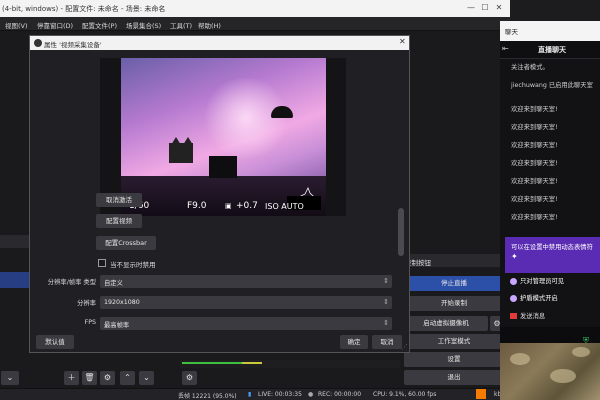 This screenshot has height=400, width=600. What do you see at coordinates (122, 302) in the screenshot?
I see `resolution-value: 1920x1080` at bounding box center [122, 302].